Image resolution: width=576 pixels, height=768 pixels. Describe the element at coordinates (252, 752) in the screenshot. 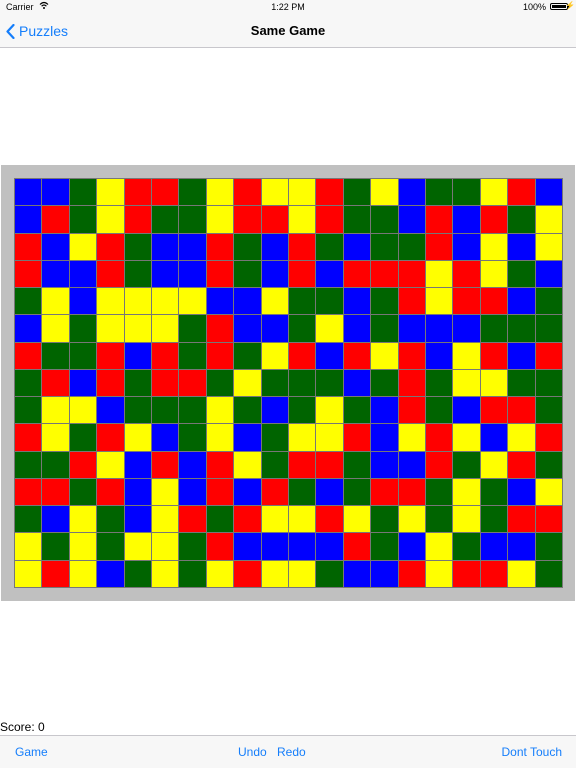

I see `undo-button: Undo` at that location.